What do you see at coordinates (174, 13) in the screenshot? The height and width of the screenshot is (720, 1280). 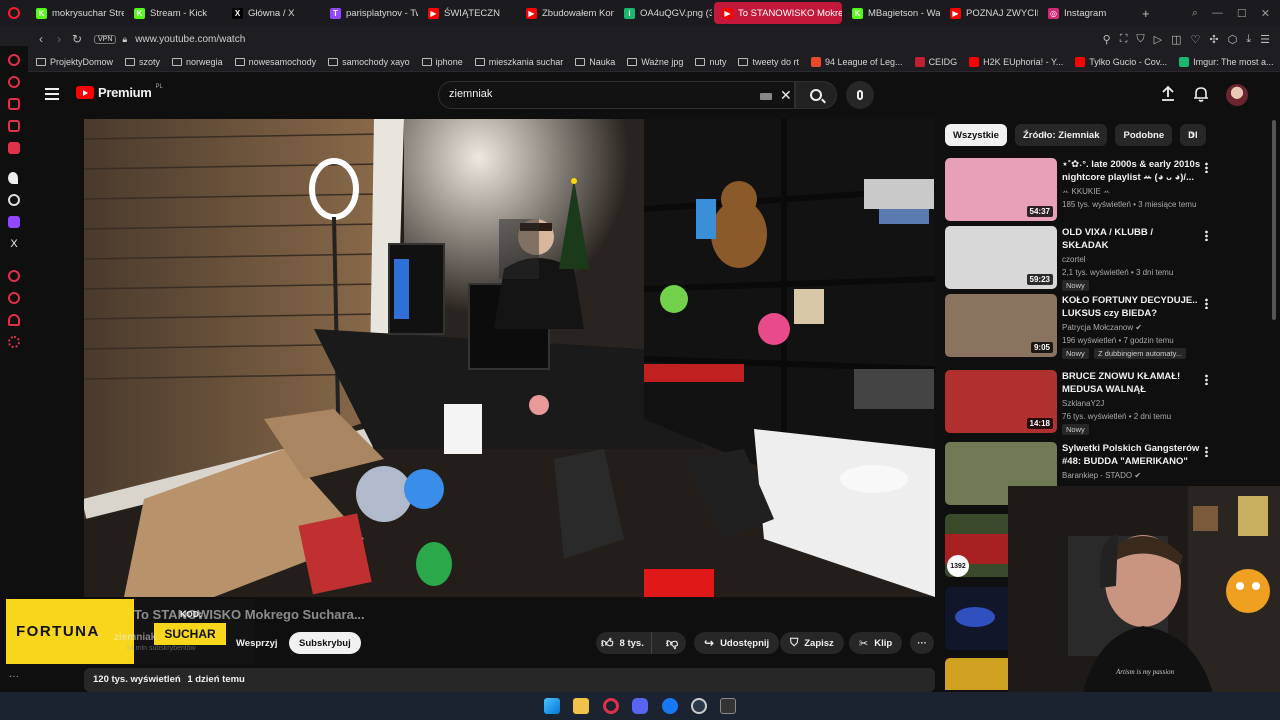 I see `browser-tab: K Stream - Kick` at bounding box center [174, 13].